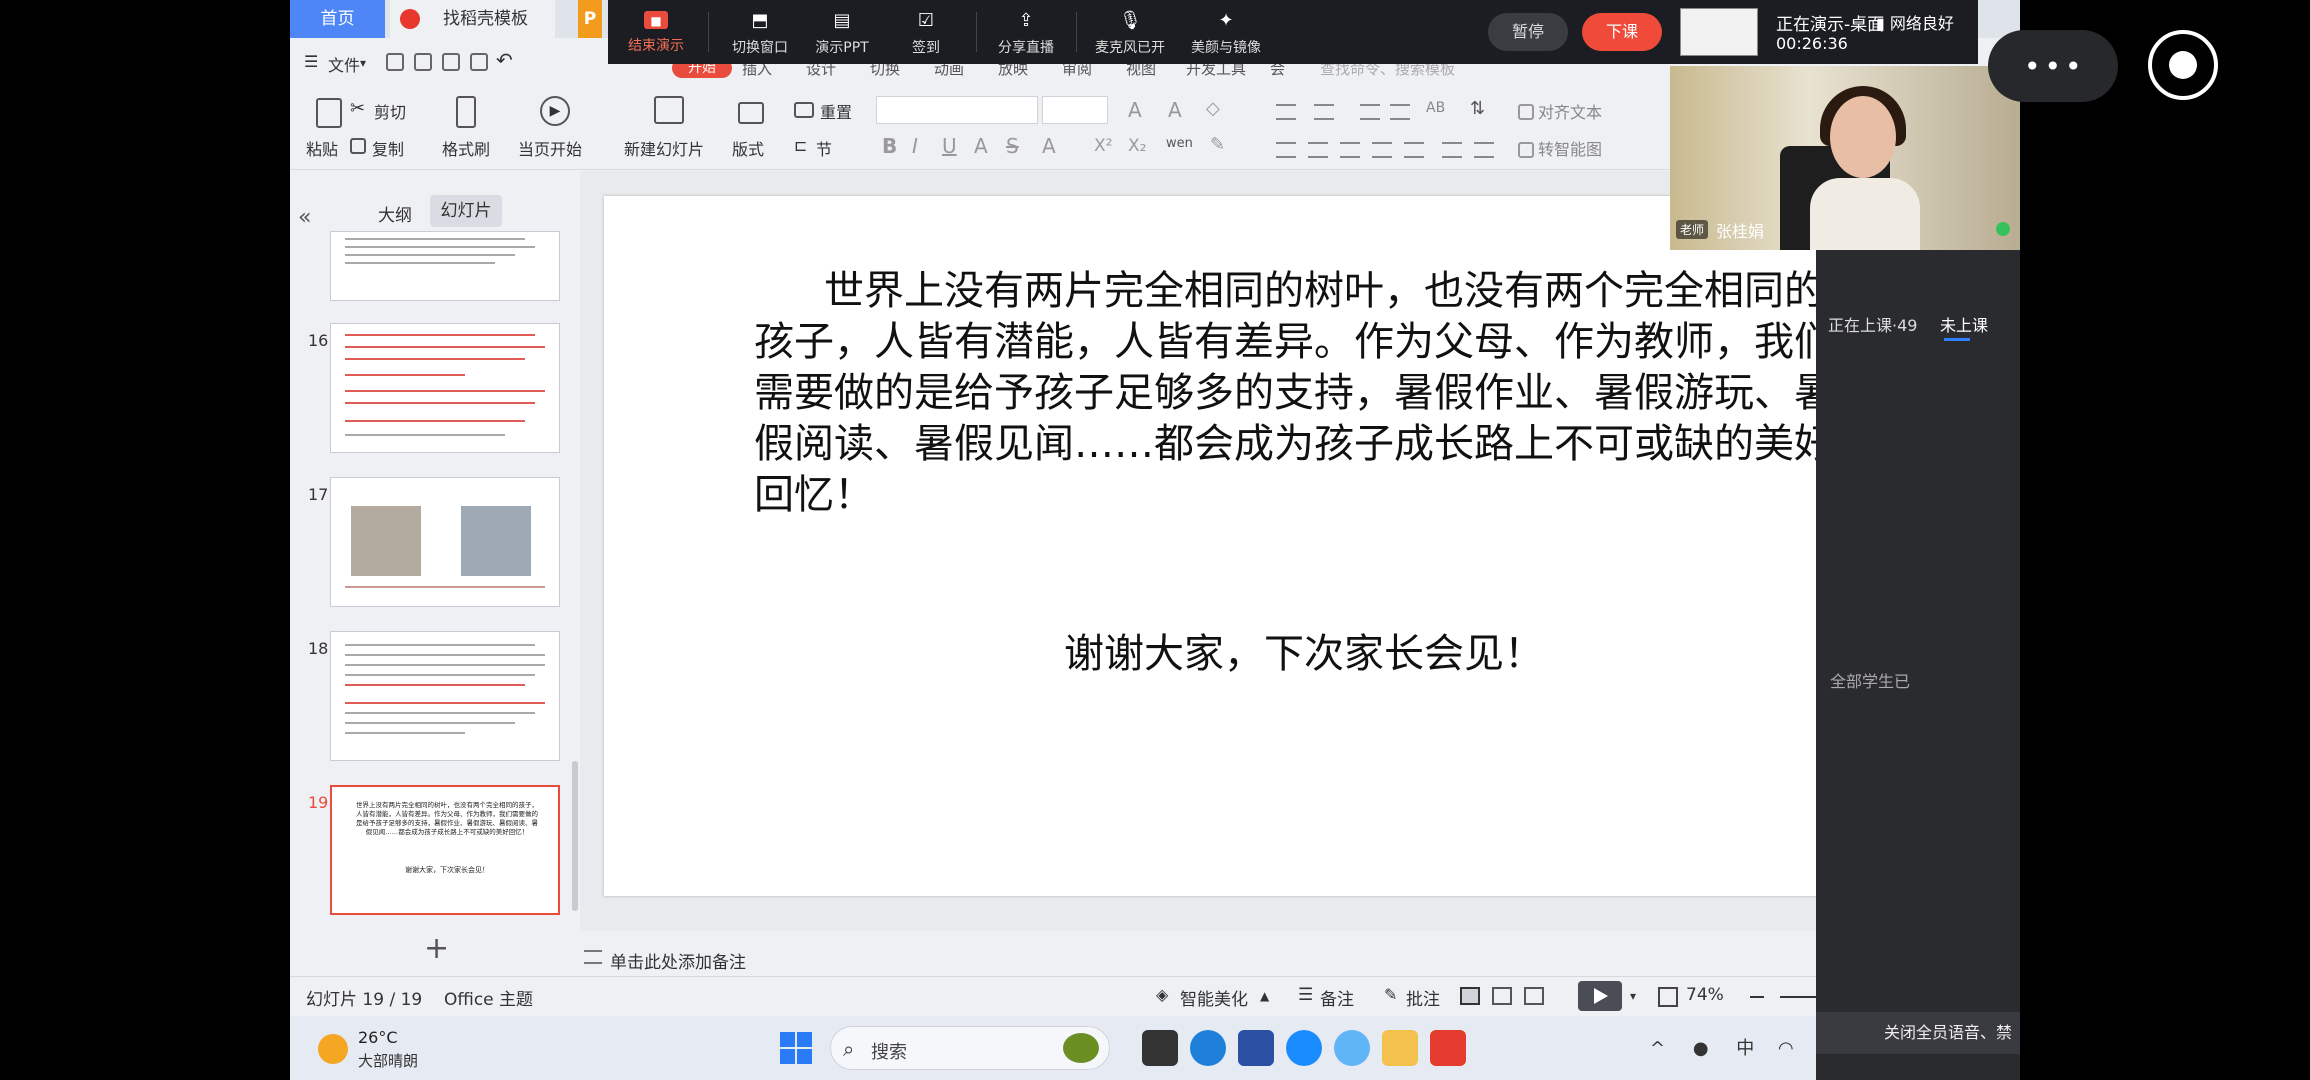 Image resolution: width=2310 pixels, height=1080 pixels. Describe the element at coordinates (1757, 997) in the screenshot. I see `zoom-out-icon` at that location.